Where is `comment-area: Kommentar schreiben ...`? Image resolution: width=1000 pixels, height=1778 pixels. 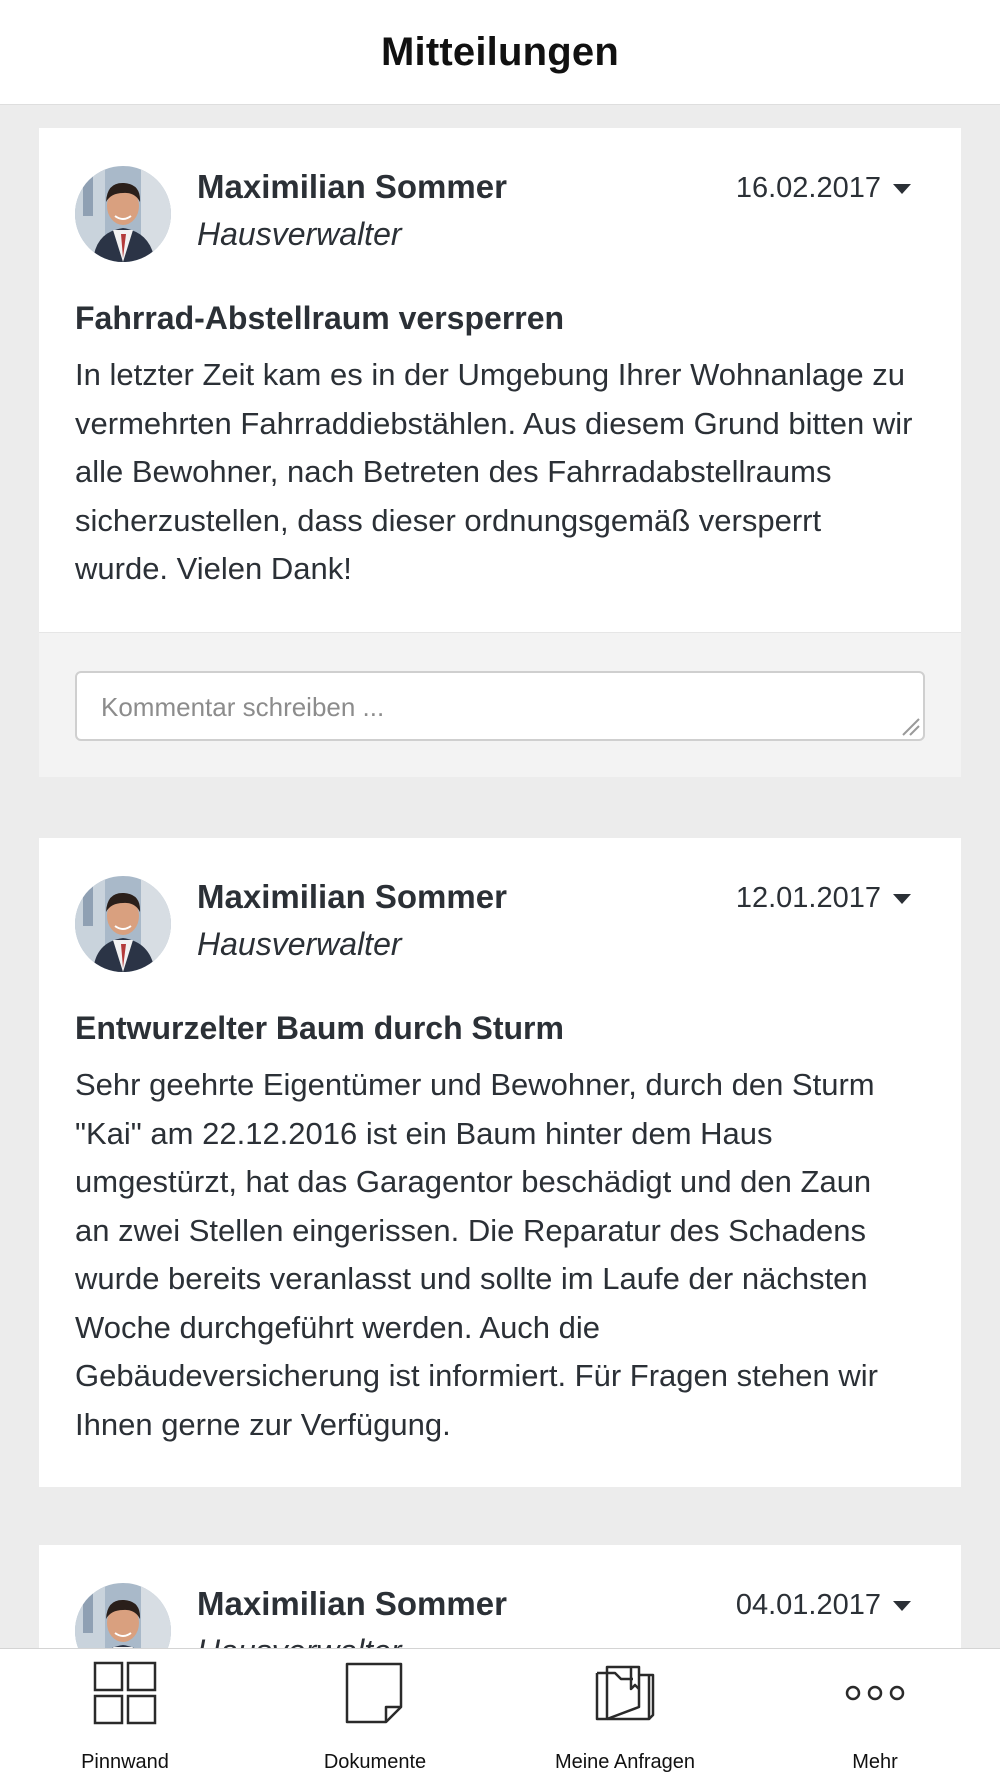 comment-area: Kommentar schreiben ... is located at coordinates (500, 704).